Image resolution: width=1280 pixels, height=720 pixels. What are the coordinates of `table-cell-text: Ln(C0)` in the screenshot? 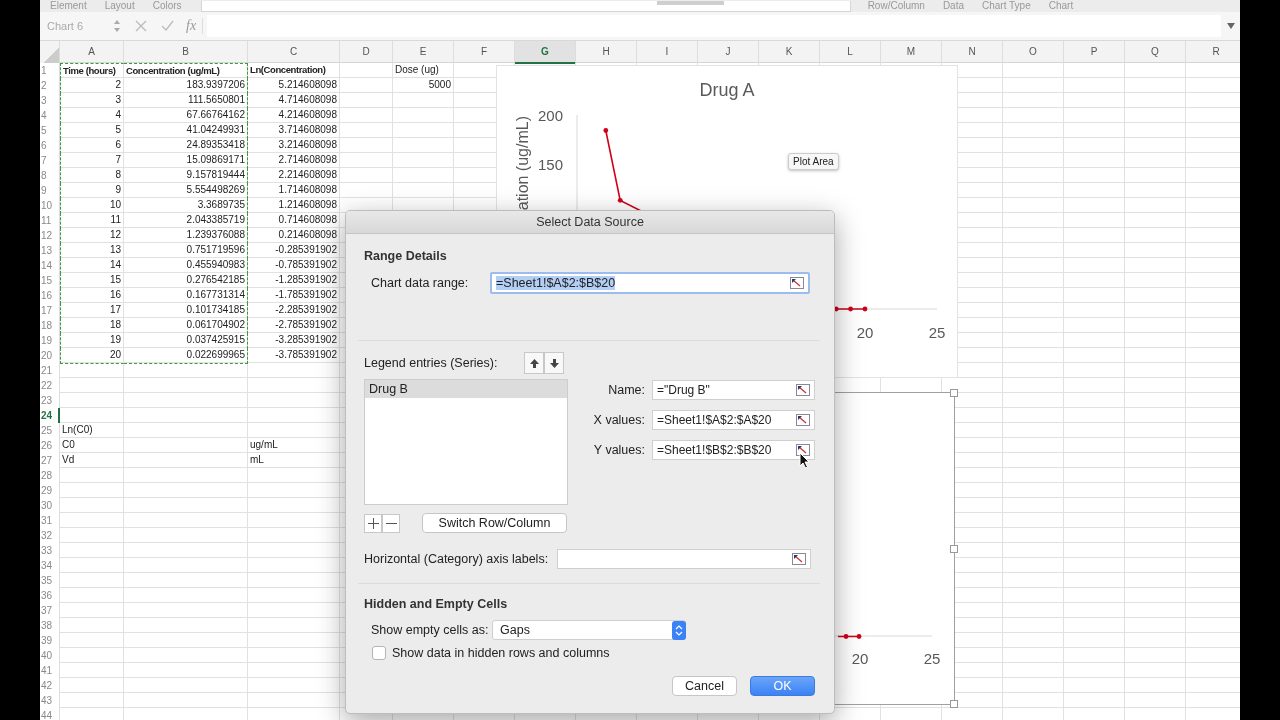 It's located at (77, 430).